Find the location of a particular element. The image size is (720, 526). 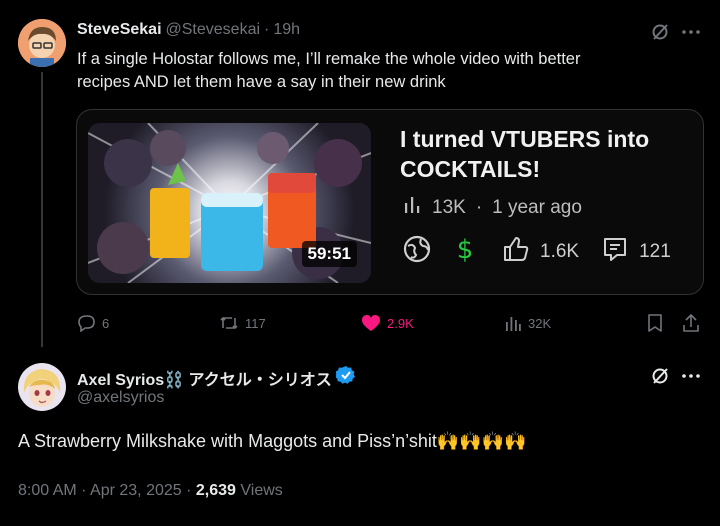

bookmark-icon is located at coordinates (655, 323).